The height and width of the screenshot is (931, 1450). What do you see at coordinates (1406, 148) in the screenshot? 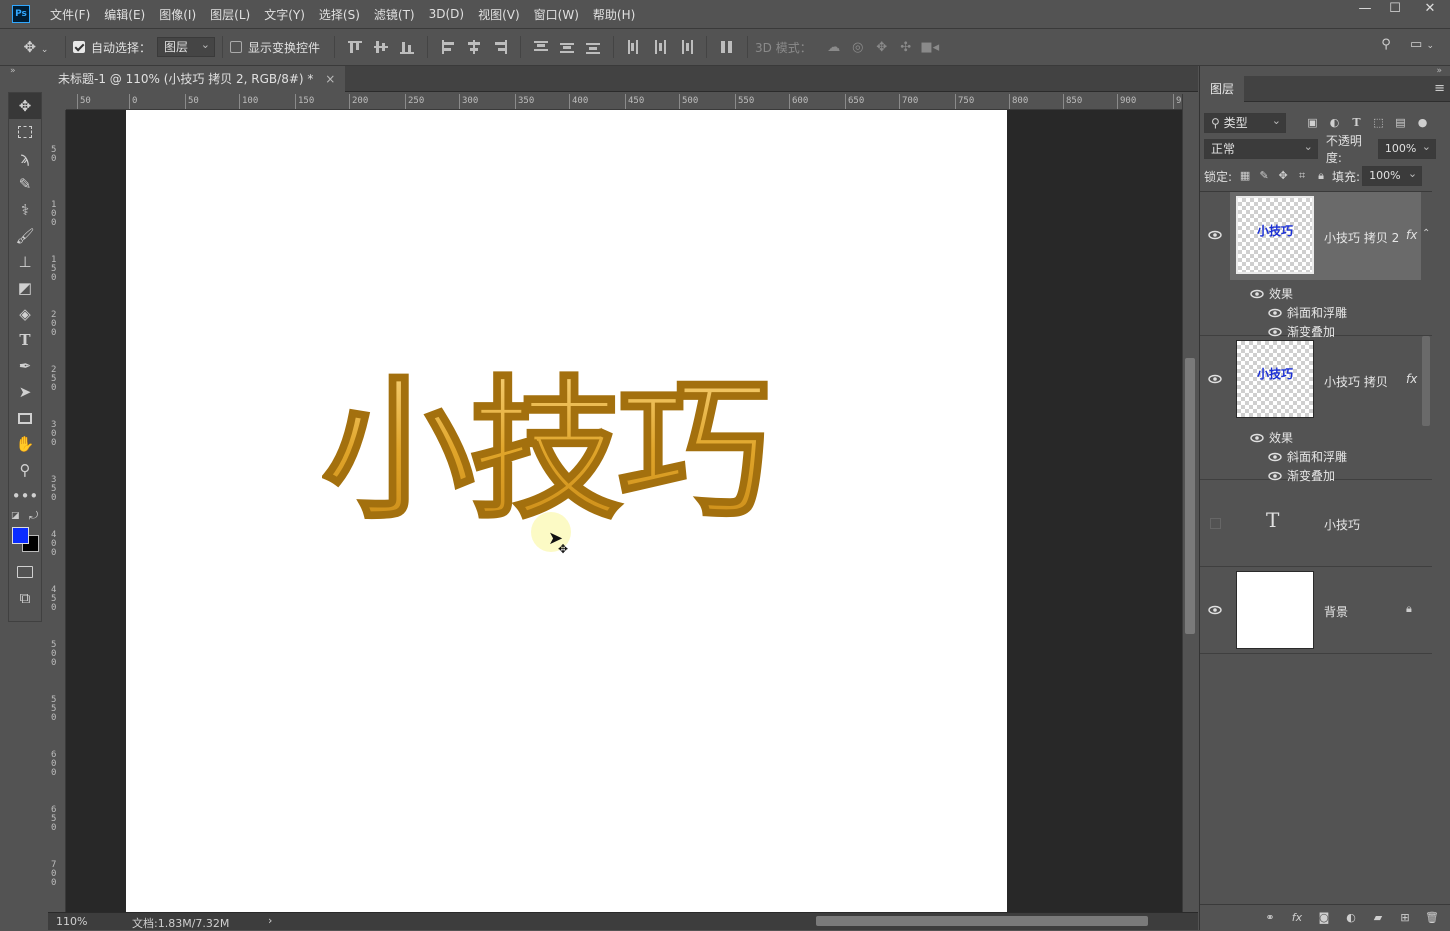
I see `opacity-input: 100%` at bounding box center [1406, 148].